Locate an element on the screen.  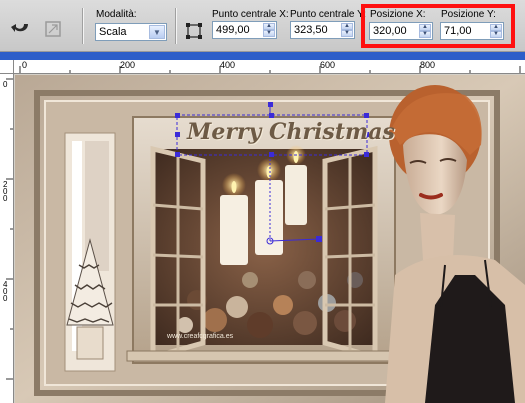
highlight-box is located at coordinates (438, 26).